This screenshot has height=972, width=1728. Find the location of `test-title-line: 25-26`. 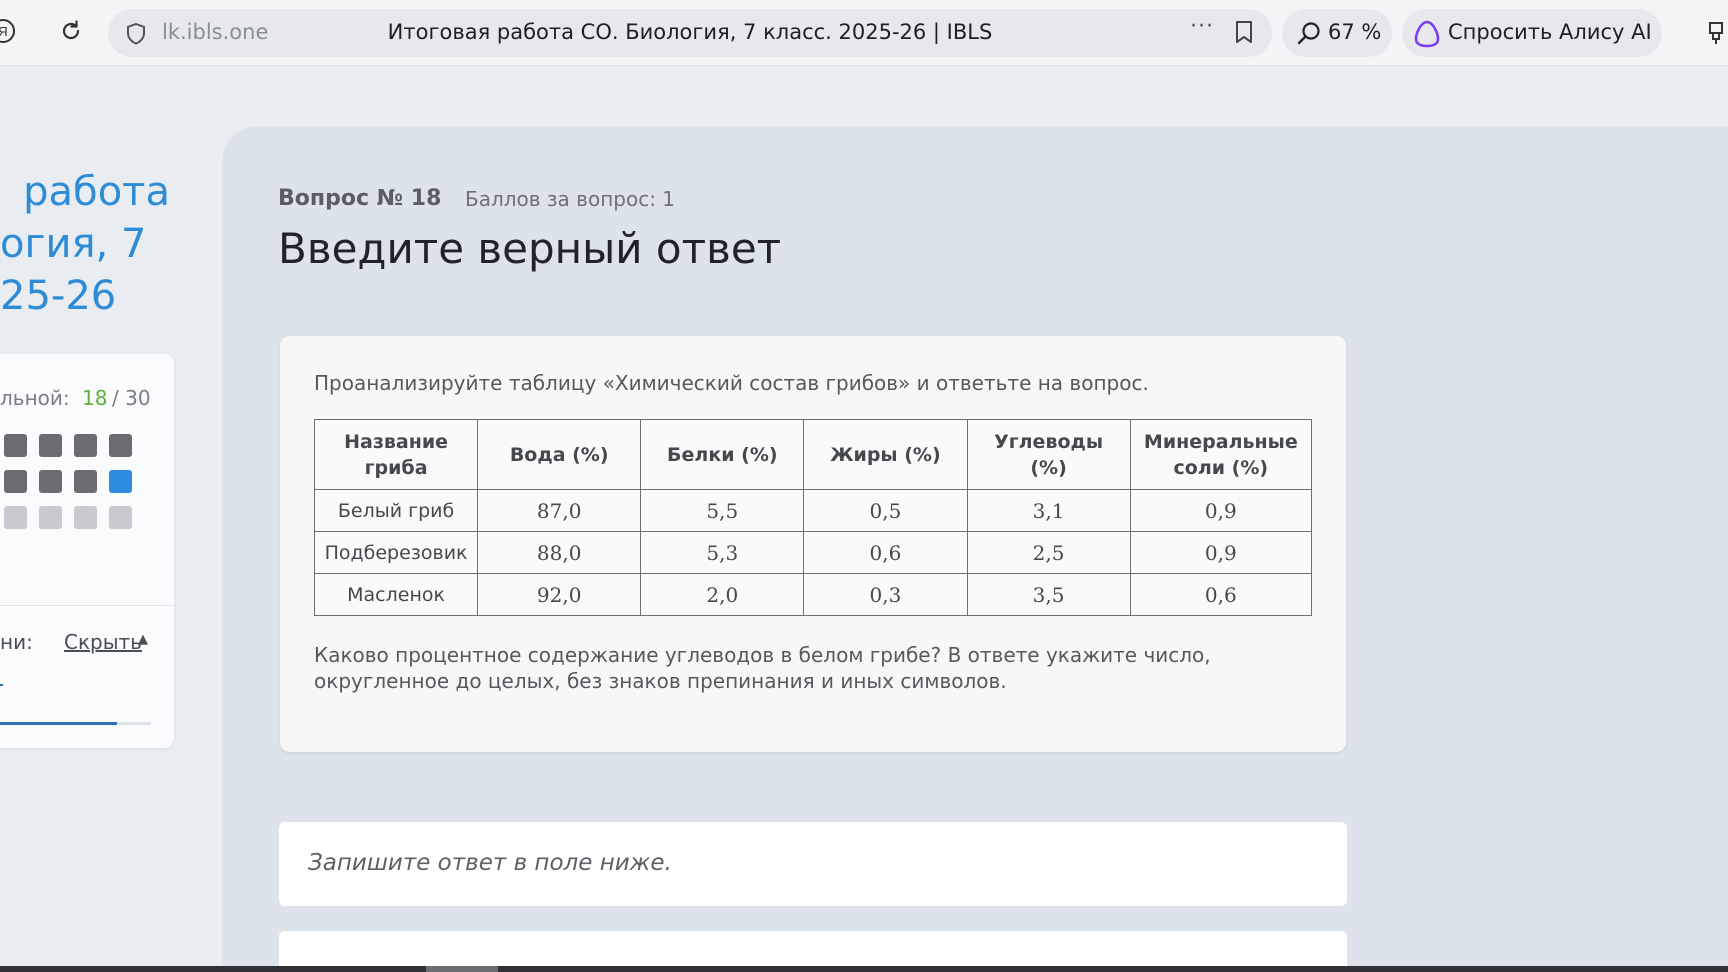

test-title-line: 25-26 is located at coordinates (58, 296).